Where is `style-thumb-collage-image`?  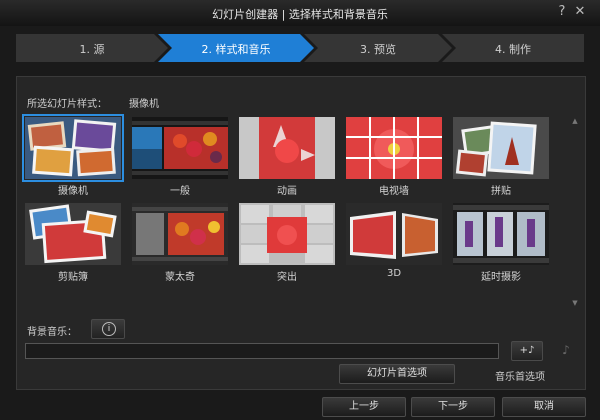 style-thumb-collage-image is located at coordinates (501, 148).